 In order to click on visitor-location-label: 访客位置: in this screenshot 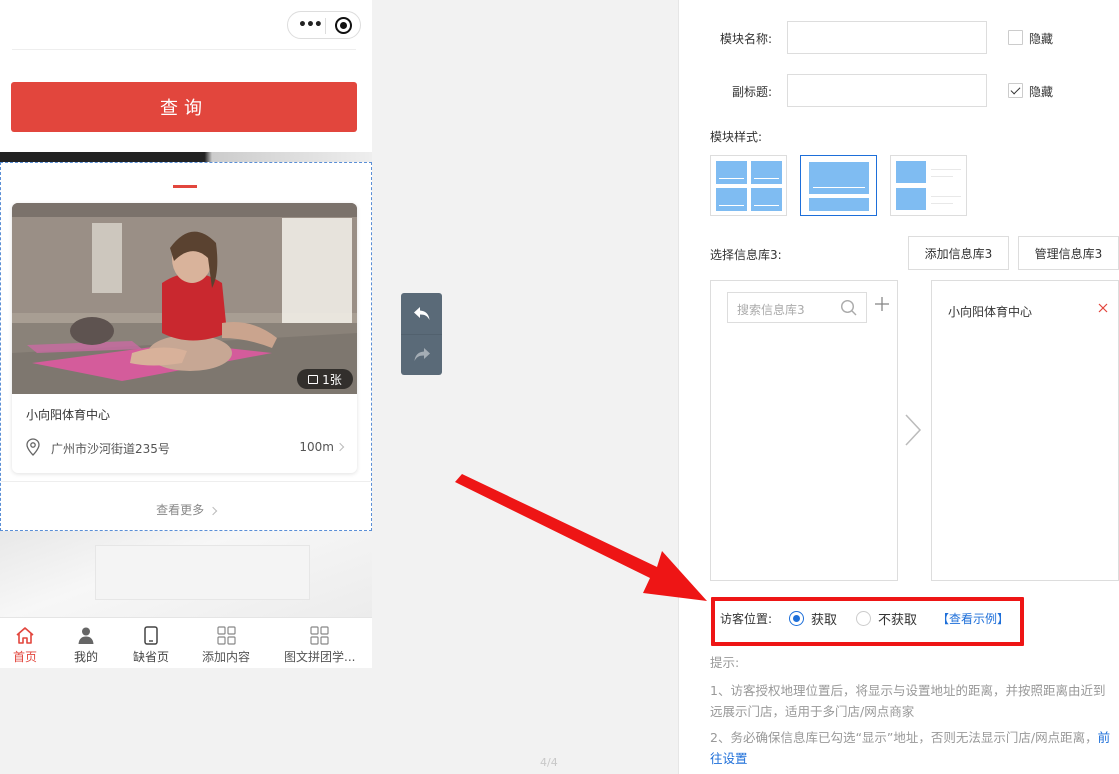, I will do `click(746, 619)`.